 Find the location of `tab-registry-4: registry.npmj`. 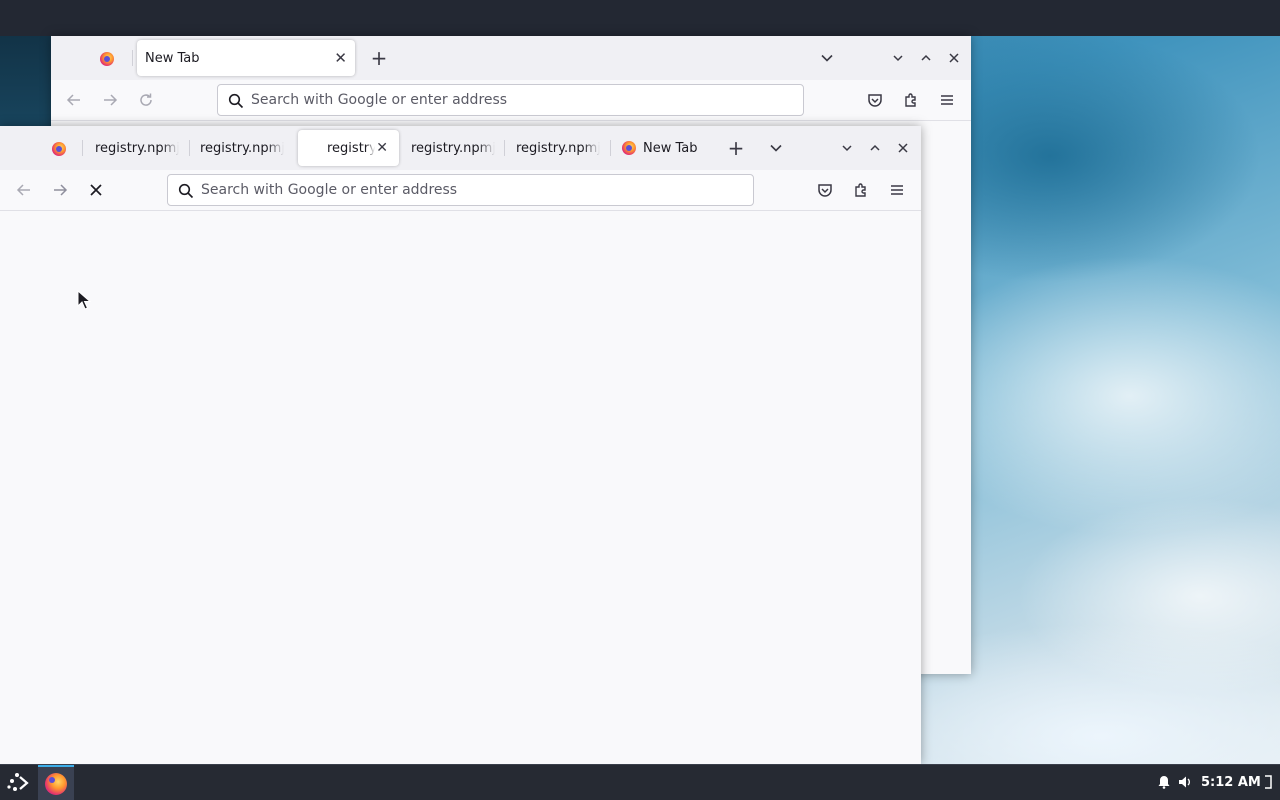

tab-registry-4: registry.npmj is located at coordinates (452, 148).